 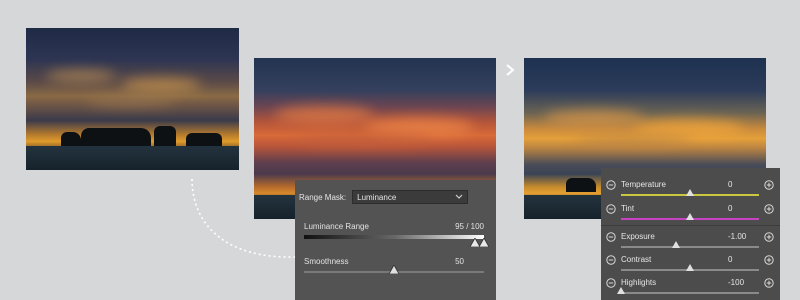 I want to click on temperature-value: 0, so click(x=730, y=184).